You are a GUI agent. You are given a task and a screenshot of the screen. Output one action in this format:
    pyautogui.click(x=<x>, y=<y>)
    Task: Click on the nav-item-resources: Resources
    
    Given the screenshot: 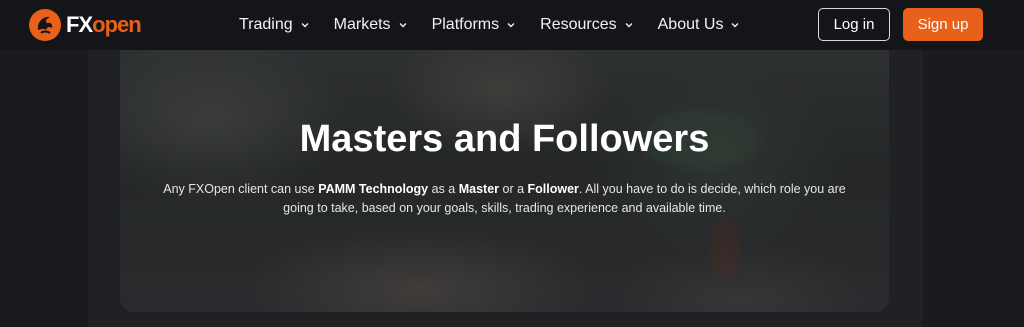 What is the action you would take?
    pyautogui.click(x=586, y=25)
    